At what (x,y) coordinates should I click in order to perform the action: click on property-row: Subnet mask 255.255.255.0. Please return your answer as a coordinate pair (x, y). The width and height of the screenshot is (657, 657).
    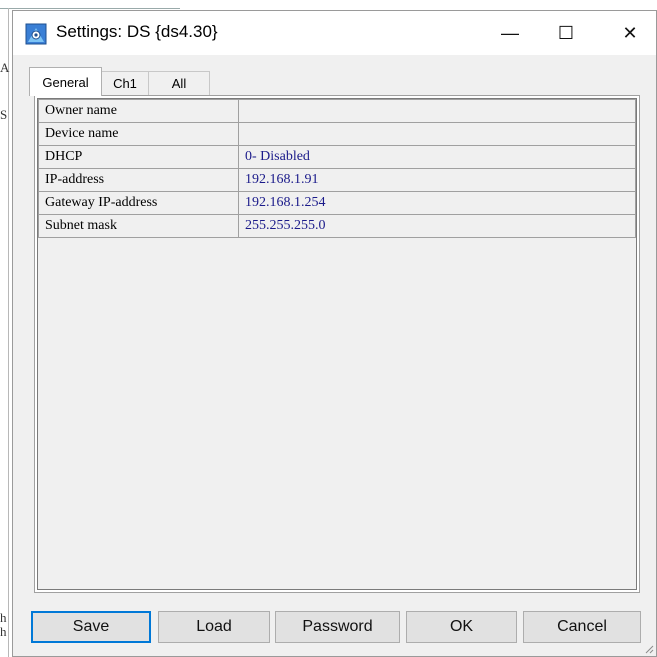
    Looking at the image, I should click on (337, 226).